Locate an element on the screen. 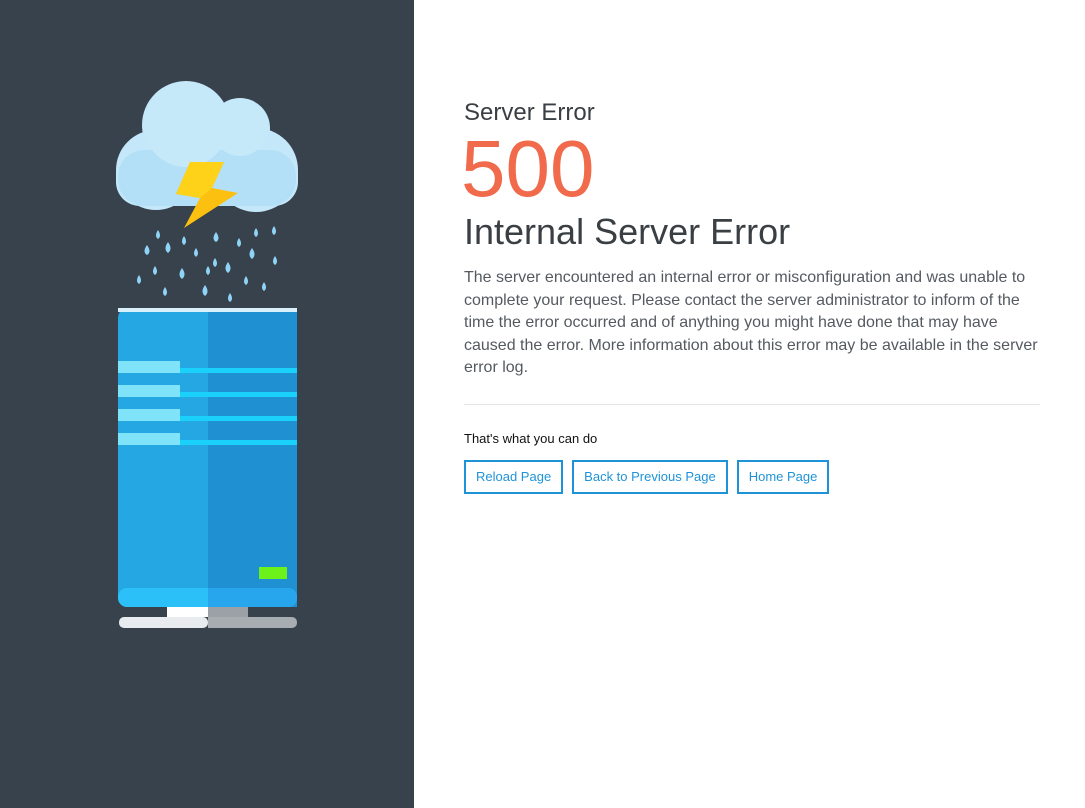 The width and height of the screenshot is (1085, 808). error-title: Internal Server Error is located at coordinates (627, 231).